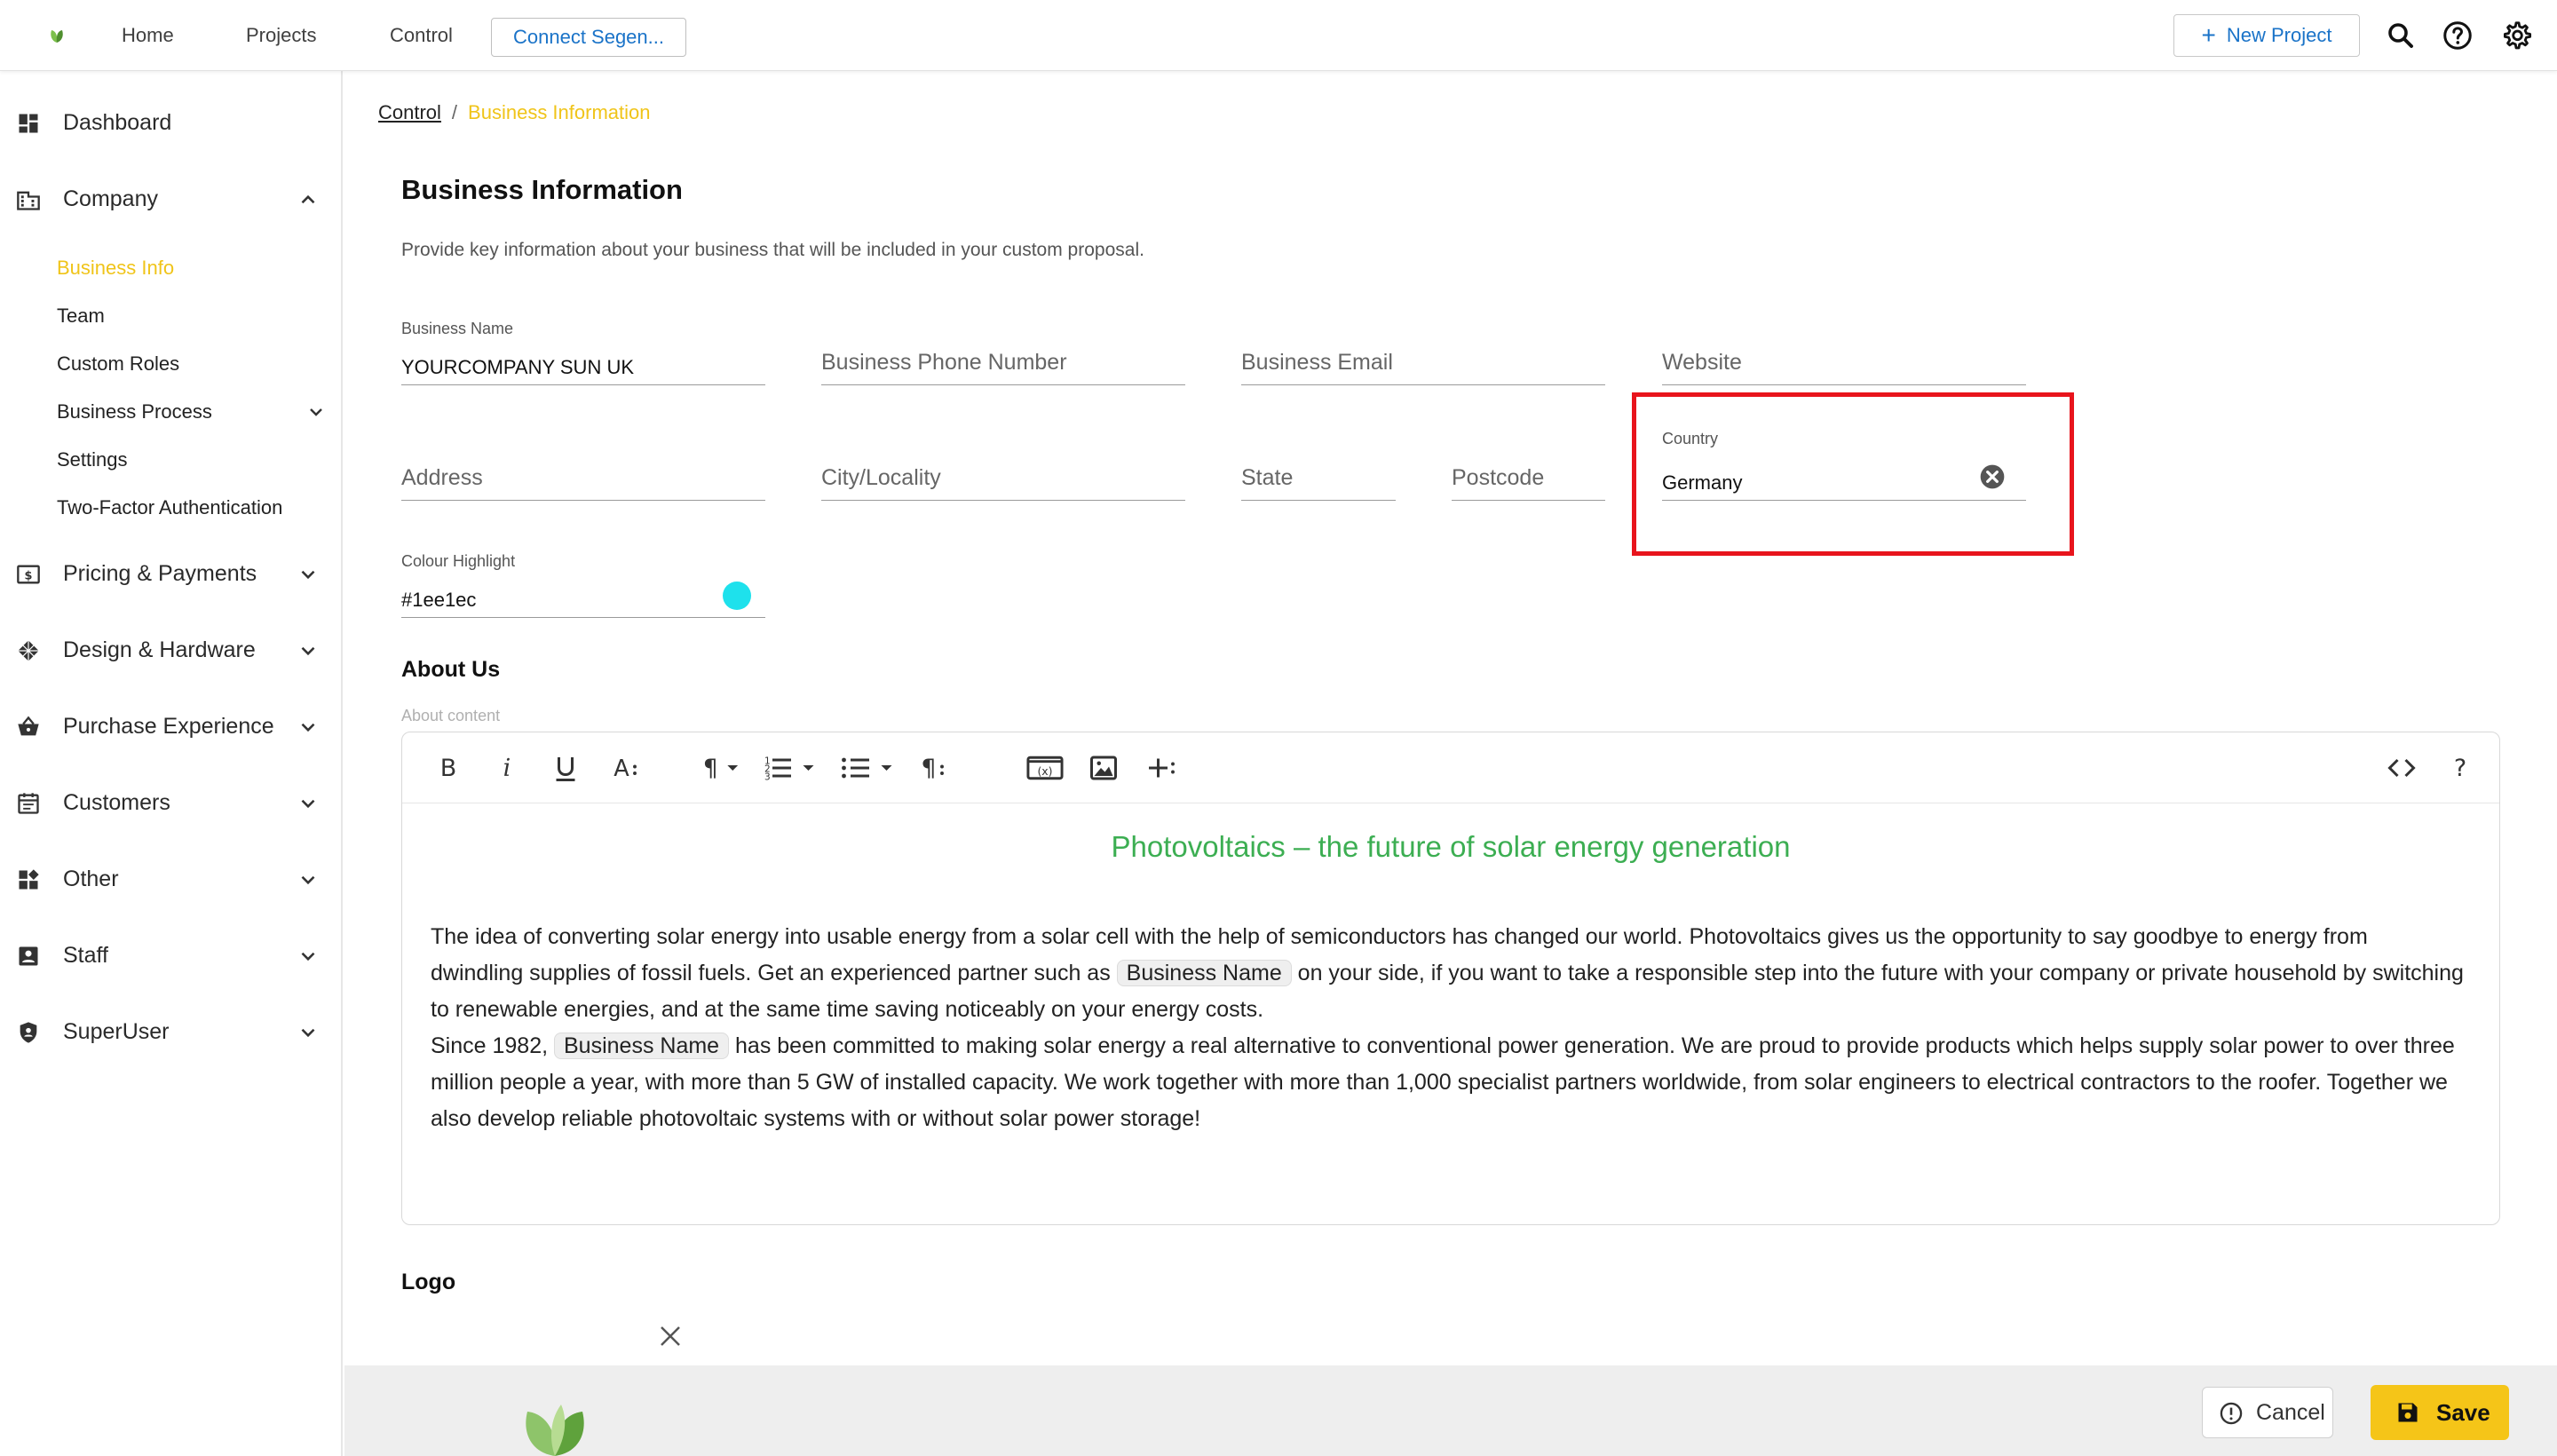  What do you see at coordinates (555, 1430) in the screenshot?
I see `company-logo-preview` at bounding box center [555, 1430].